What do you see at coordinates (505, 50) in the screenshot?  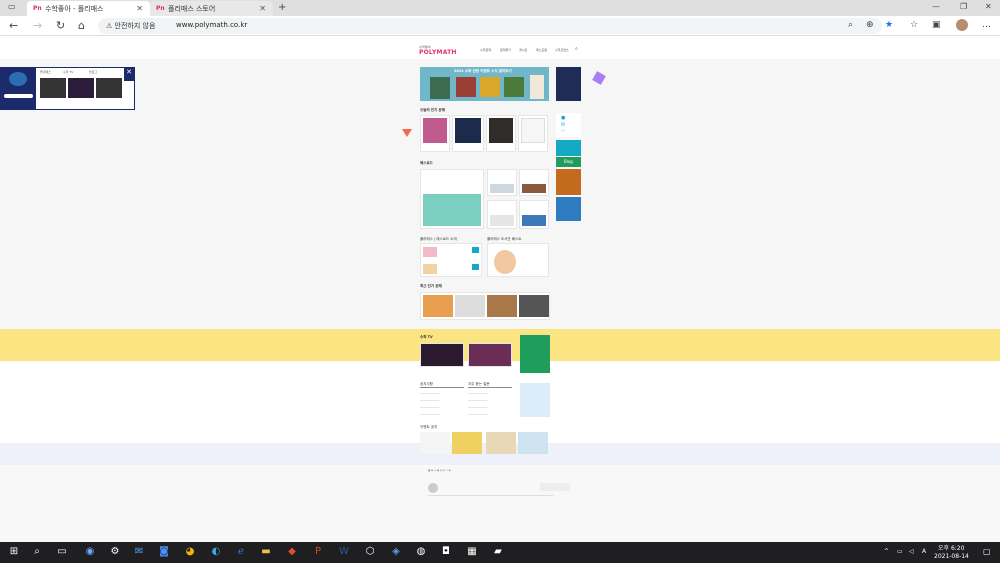 I see `nav-item-solve: 문제풀기` at bounding box center [505, 50].